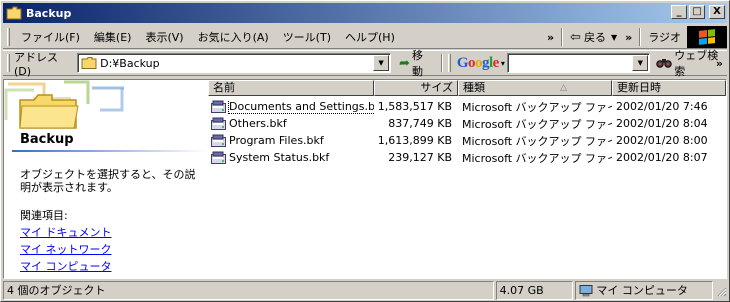  What do you see at coordinates (550, 37) in the screenshot?
I see `menu-chevron: »` at bounding box center [550, 37].